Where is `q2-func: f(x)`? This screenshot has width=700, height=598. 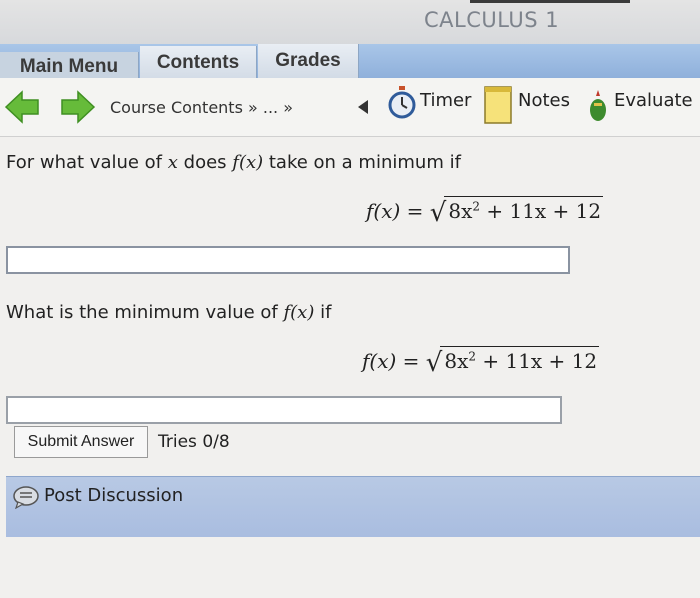
q2-func: f(x) is located at coordinates (299, 312).